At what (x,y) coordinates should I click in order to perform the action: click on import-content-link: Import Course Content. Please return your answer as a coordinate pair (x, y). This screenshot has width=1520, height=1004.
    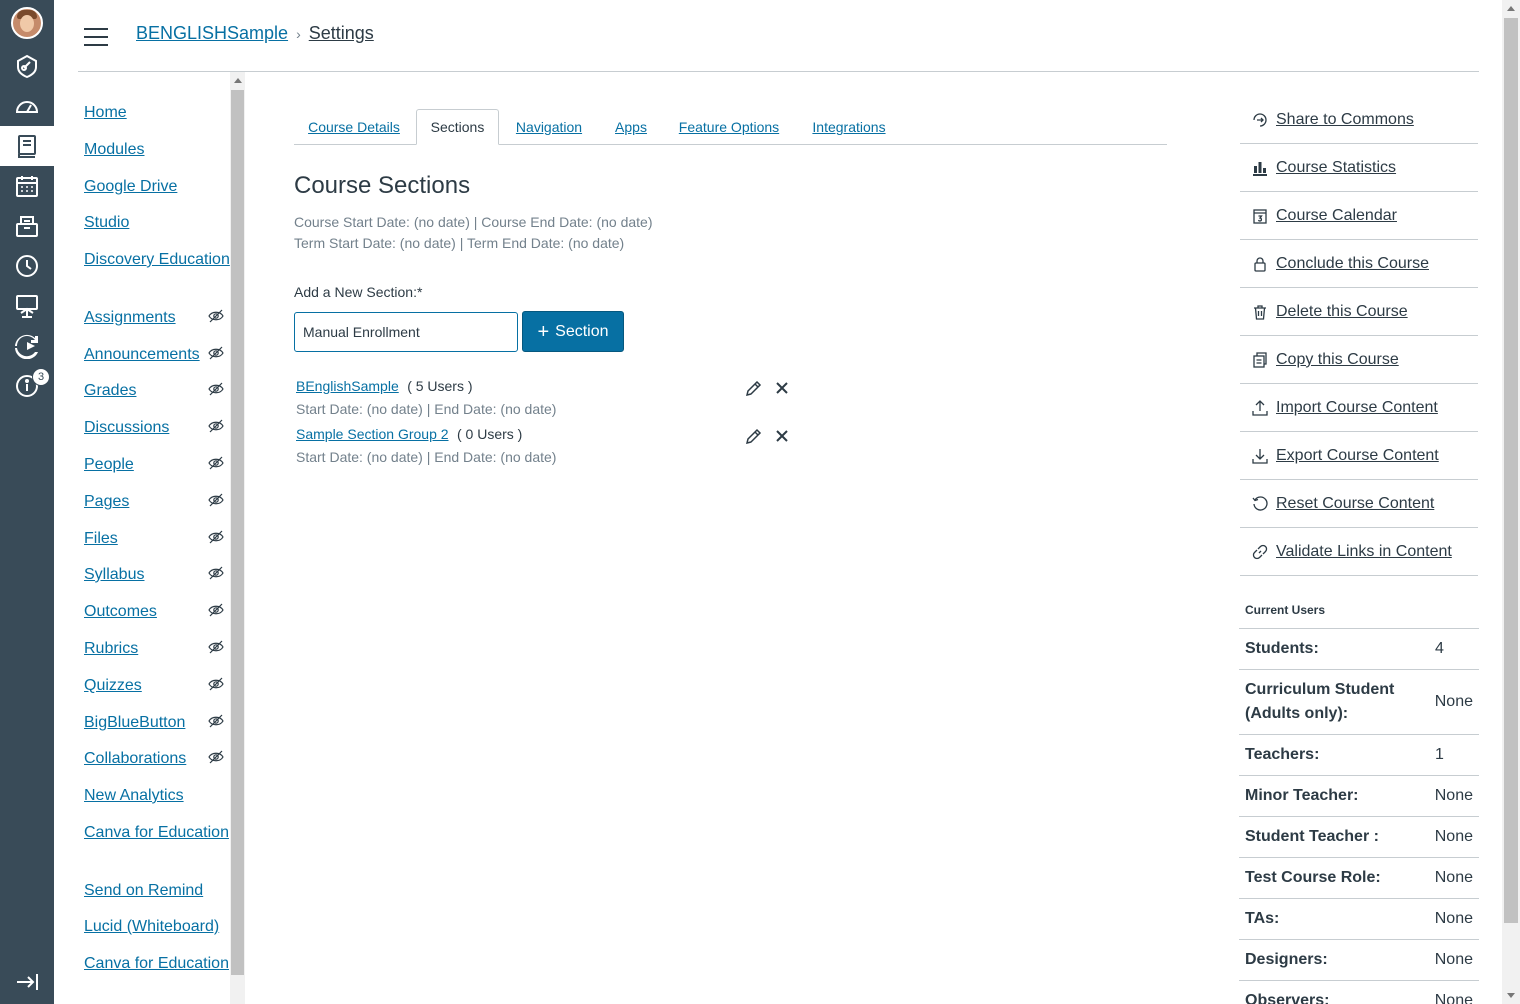
    Looking at the image, I should click on (1357, 408).